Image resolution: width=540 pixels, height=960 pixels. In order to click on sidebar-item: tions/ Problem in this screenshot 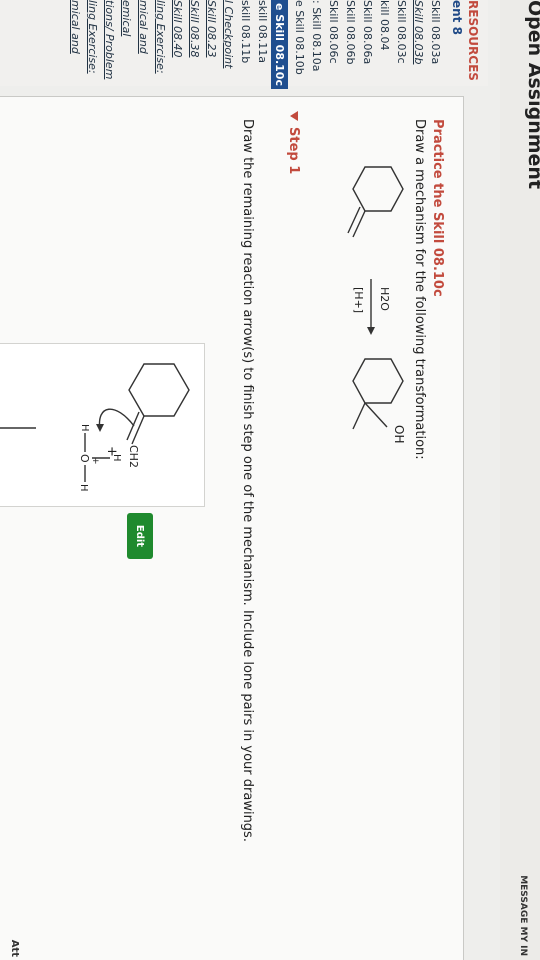, I will do `click(109, 43)`.